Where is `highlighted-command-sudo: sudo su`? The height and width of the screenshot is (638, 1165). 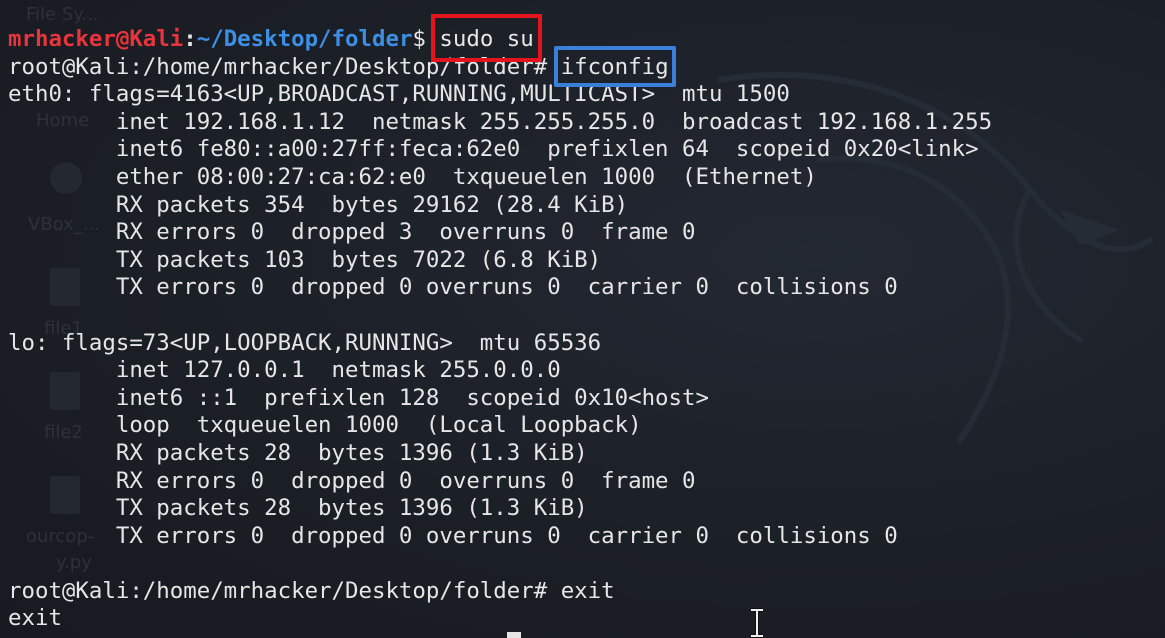 highlighted-command-sudo: sudo su is located at coordinates (486, 38).